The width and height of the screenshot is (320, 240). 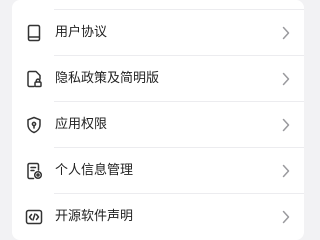 What do you see at coordinates (81, 124) in the screenshot?
I see `list-item-label: 应用权限` at bounding box center [81, 124].